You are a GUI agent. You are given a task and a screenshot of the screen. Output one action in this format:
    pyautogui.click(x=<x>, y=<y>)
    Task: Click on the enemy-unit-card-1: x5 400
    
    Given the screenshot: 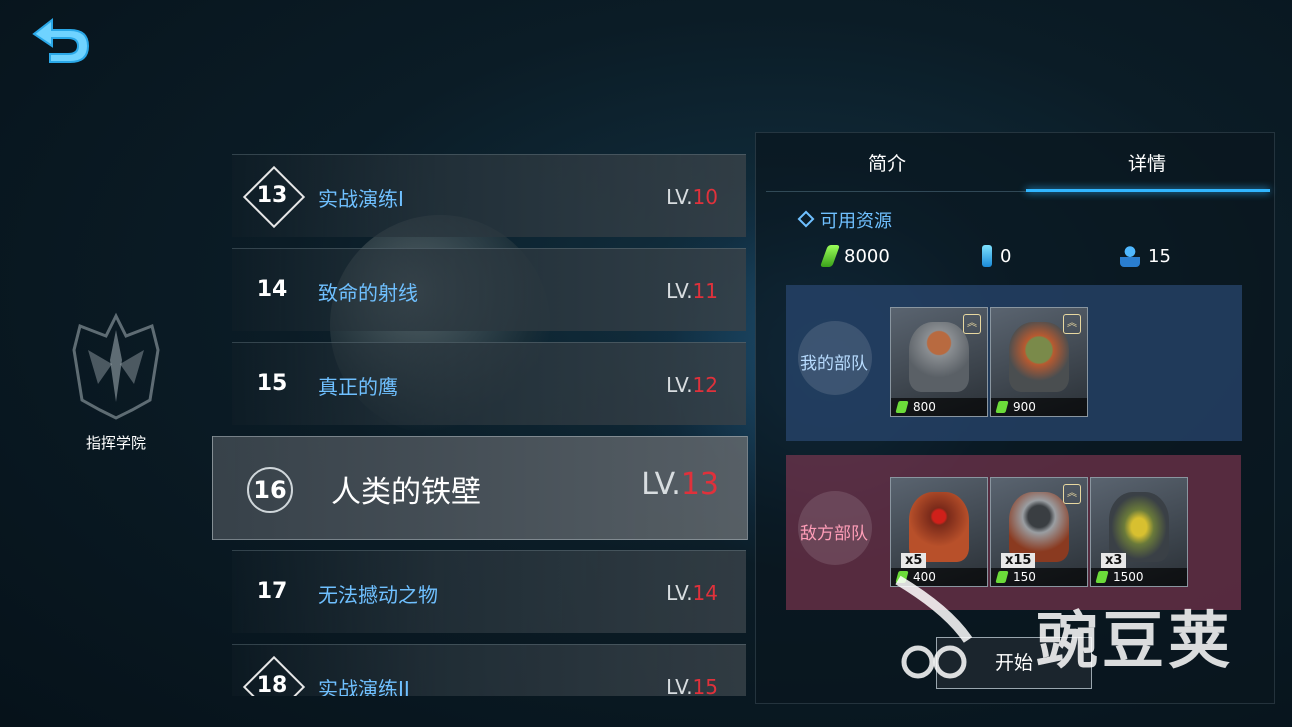 What is the action you would take?
    pyautogui.click(x=939, y=532)
    